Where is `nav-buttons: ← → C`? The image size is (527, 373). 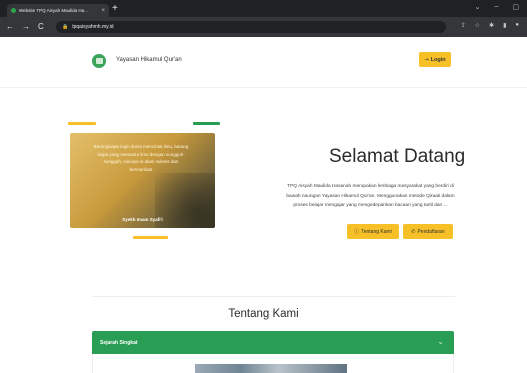
nav-buttons: ← → C is located at coordinates (25, 27).